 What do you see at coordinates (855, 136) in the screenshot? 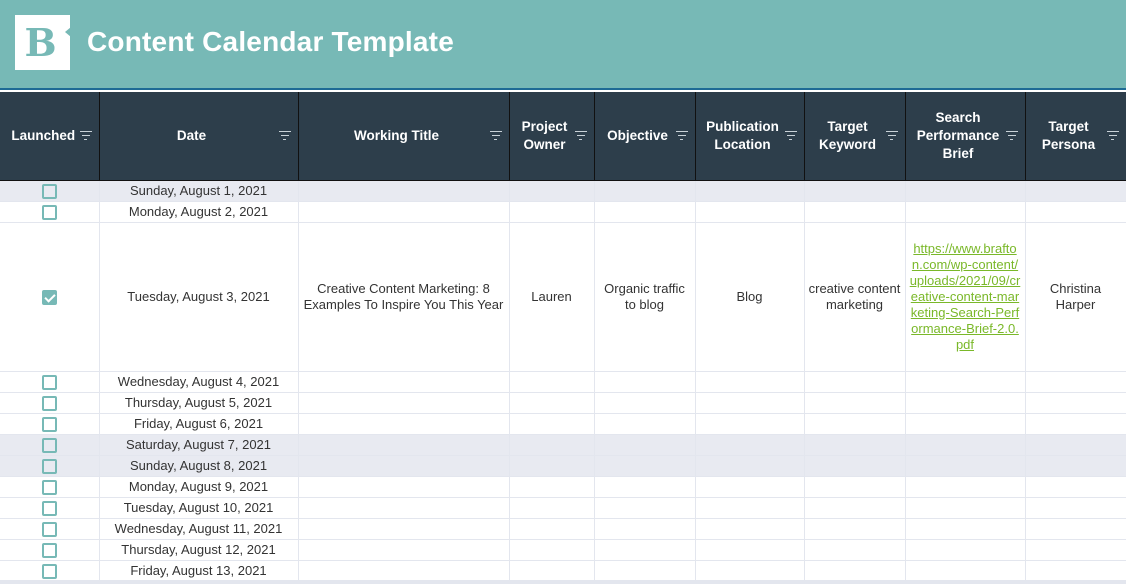
I see `column-header-target-keyword: Target Keyword` at bounding box center [855, 136].